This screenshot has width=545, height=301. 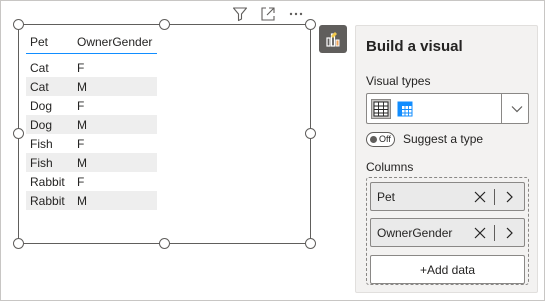 I want to click on chevron-down-icon, so click(x=517, y=109).